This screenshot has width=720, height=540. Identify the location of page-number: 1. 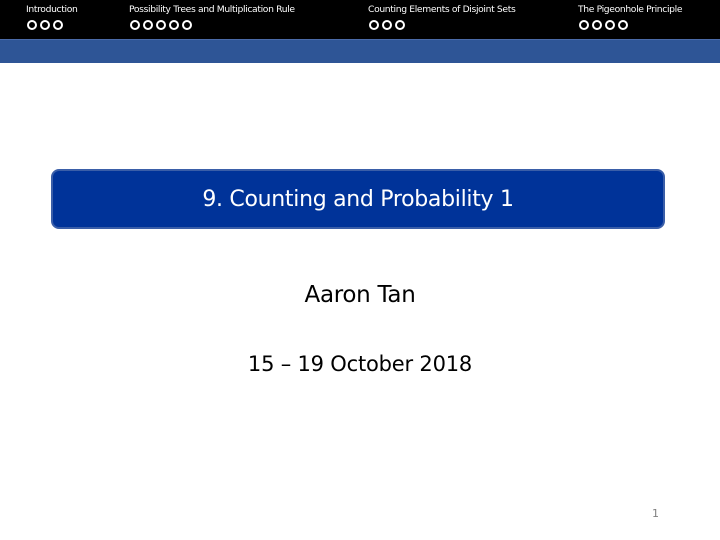
(655, 513).